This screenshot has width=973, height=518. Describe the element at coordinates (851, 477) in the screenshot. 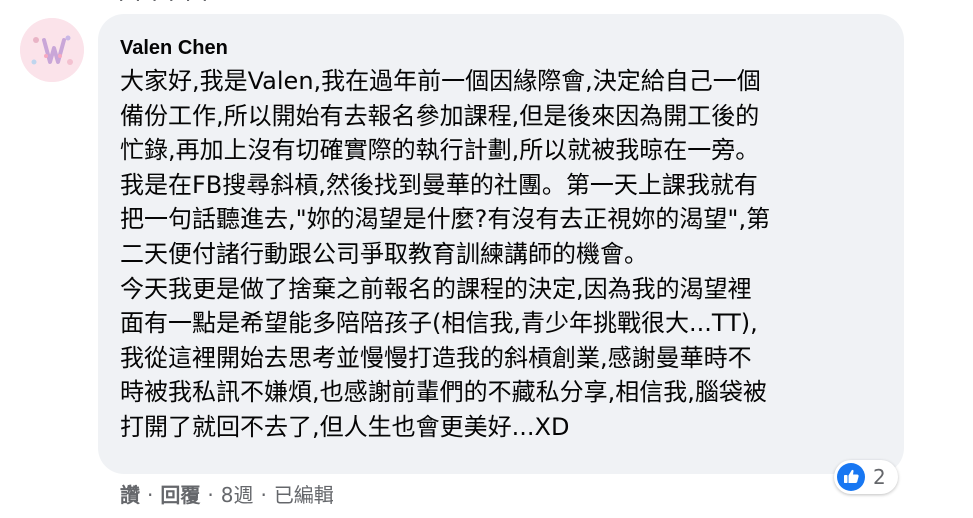

I see `thumbs-up-icon` at that location.